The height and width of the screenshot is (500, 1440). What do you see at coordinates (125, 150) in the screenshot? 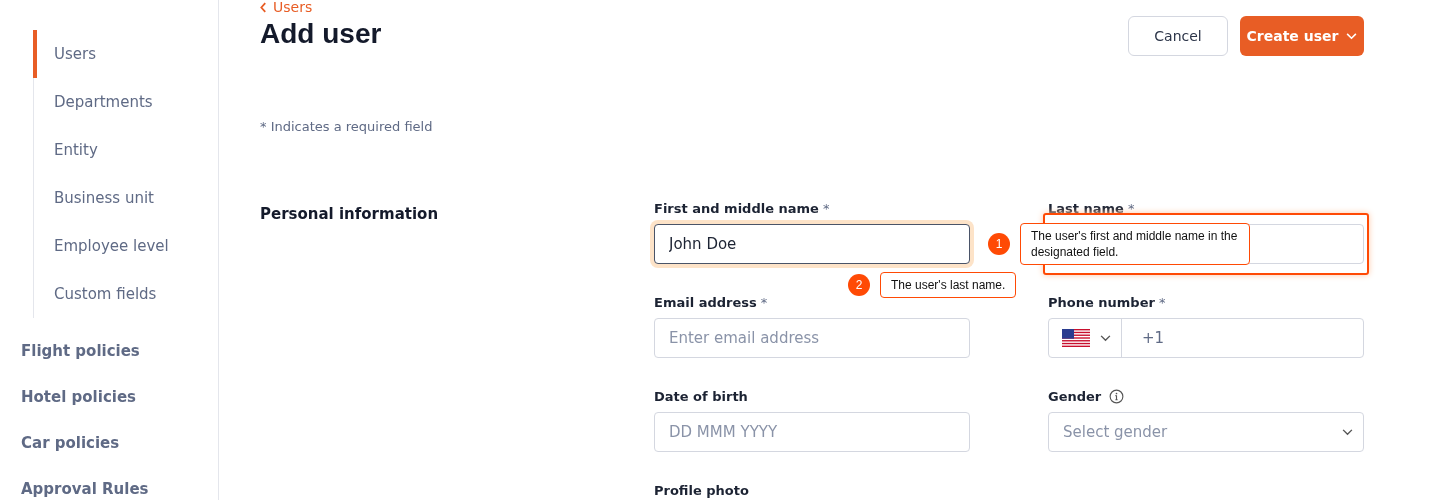
I see `sidebar-item: Entity` at bounding box center [125, 150].